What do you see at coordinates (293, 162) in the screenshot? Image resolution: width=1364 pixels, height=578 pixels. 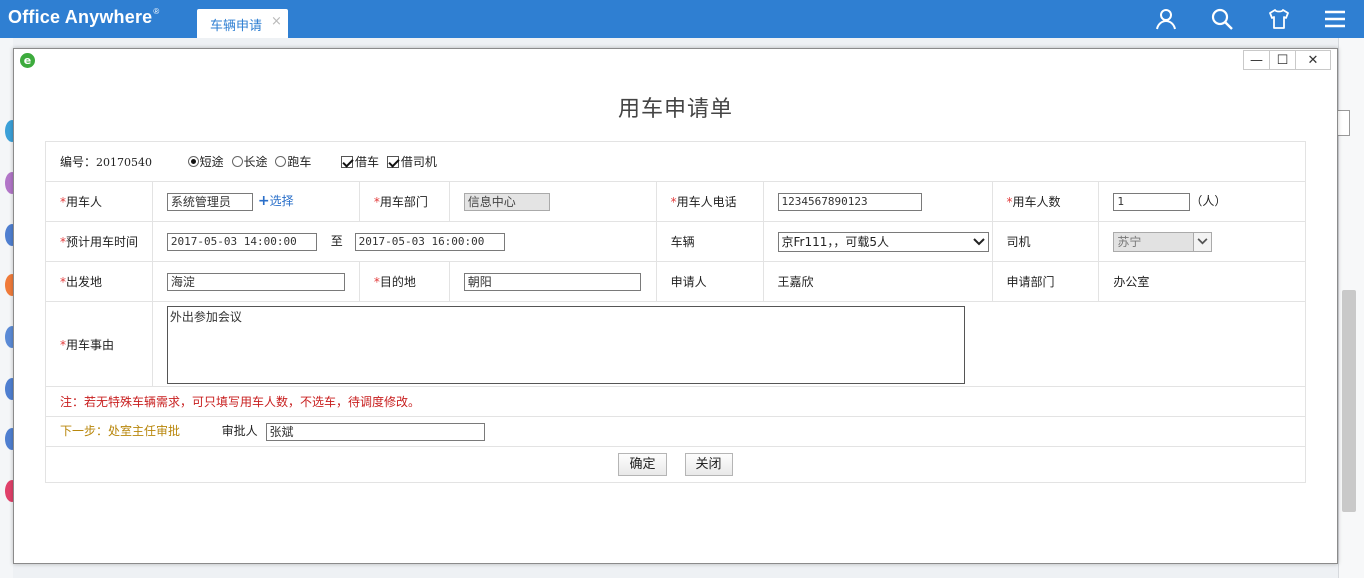 I see `trip-type-sports: 跑车` at bounding box center [293, 162].